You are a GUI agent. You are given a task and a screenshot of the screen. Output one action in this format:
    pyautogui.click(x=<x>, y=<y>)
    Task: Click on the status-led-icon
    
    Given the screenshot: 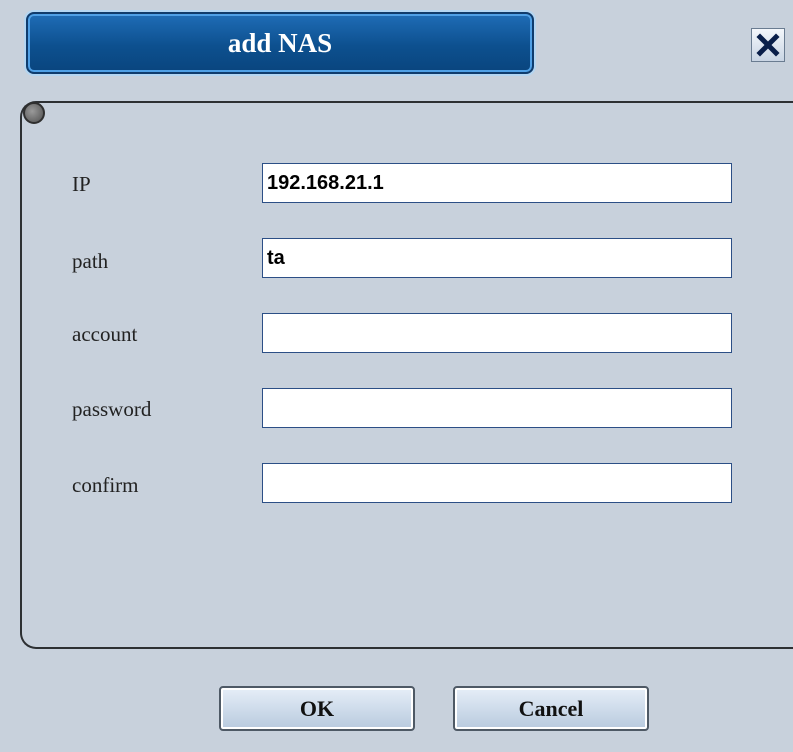 What is the action you would take?
    pyautogui.click(x=34, y=113)
    